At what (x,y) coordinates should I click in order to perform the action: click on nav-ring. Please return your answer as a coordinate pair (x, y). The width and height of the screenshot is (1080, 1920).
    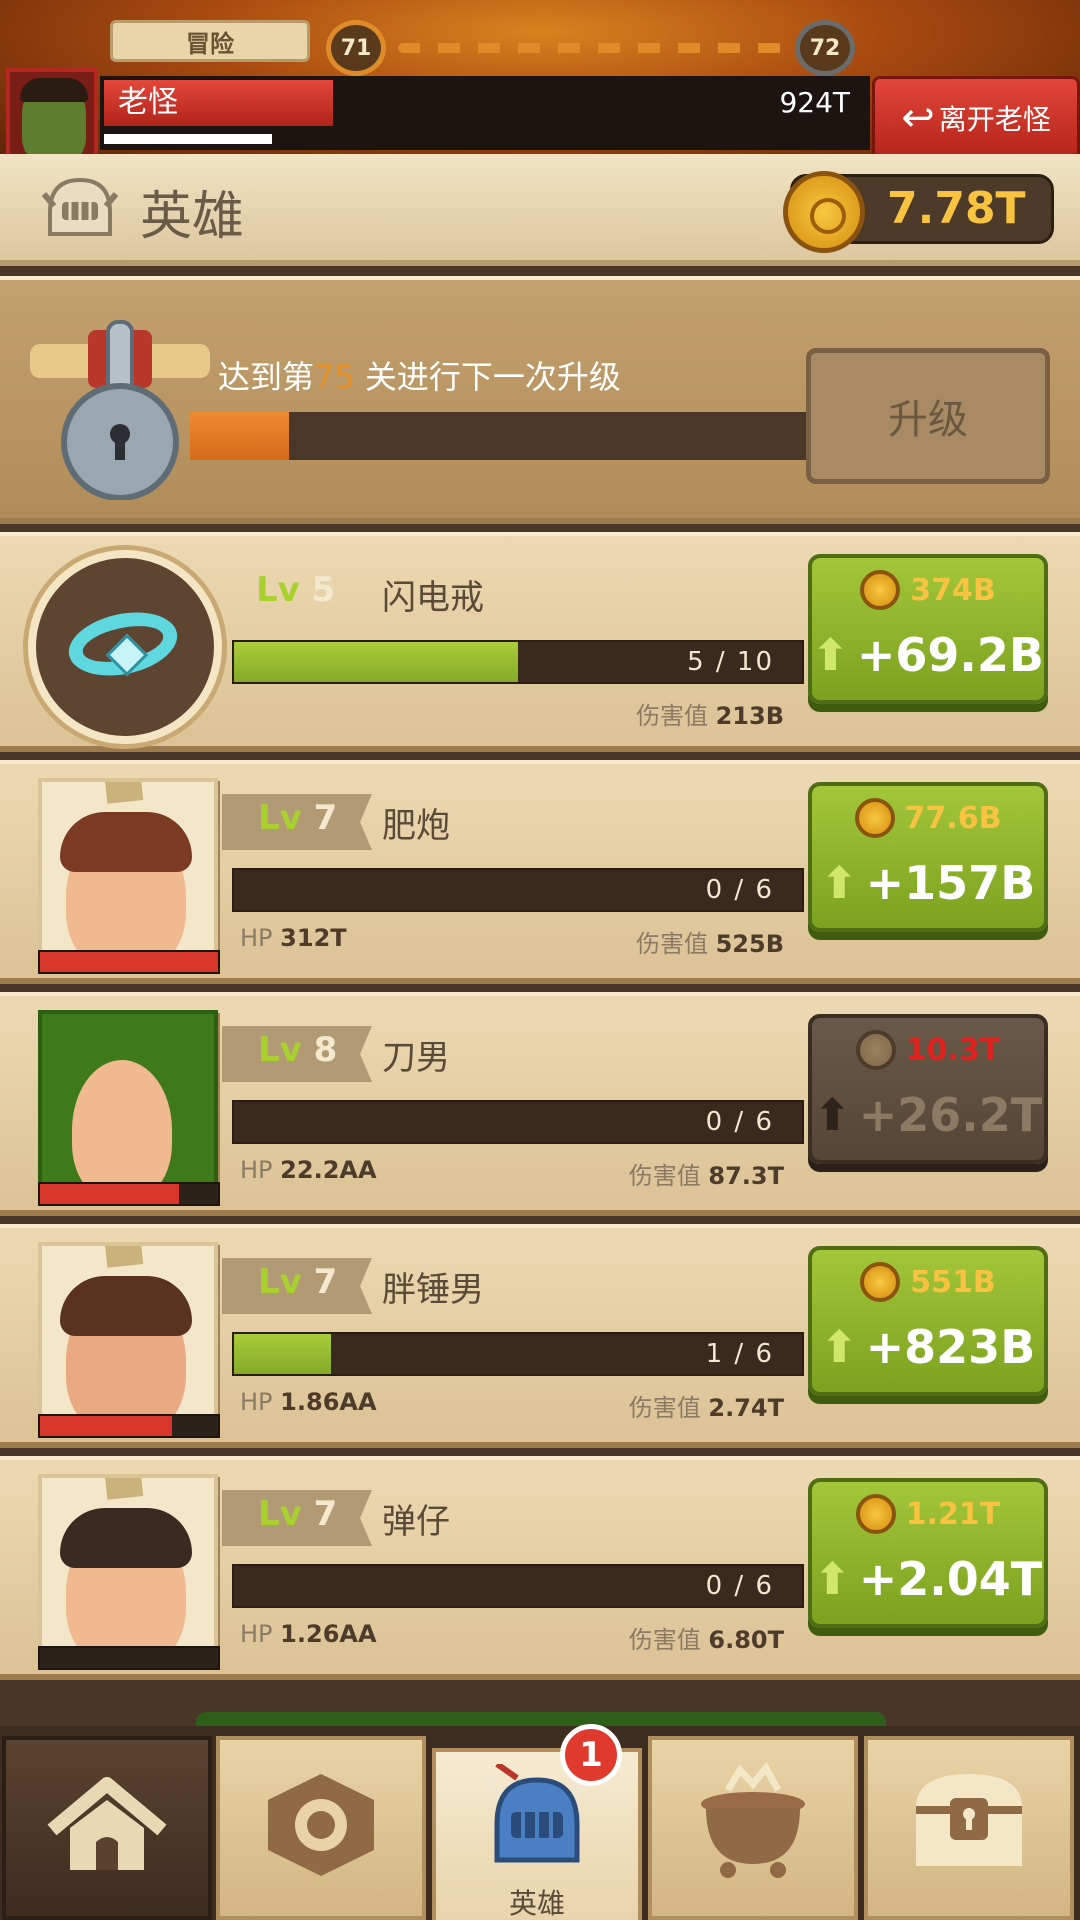
    Looking at the image, I should click on (321, 1828).